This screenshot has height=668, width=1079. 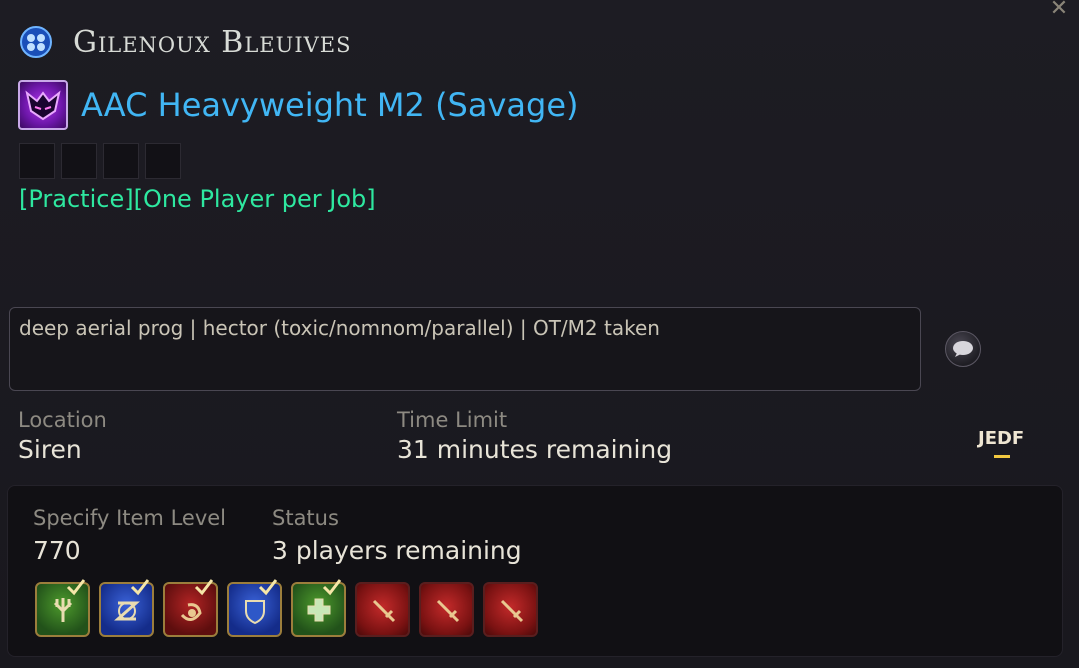 What do you see at coordinates (1059, 10) in the screenshot?
I see `close-icon: ✕` at bounding box center [1059, 10].